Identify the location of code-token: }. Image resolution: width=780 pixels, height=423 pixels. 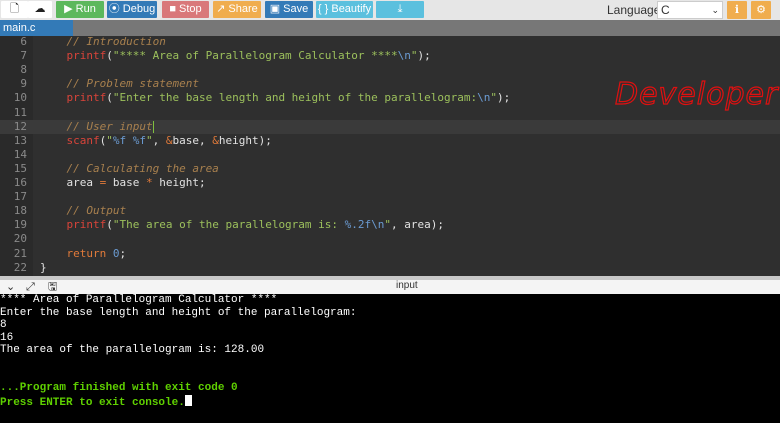
(43, 267).